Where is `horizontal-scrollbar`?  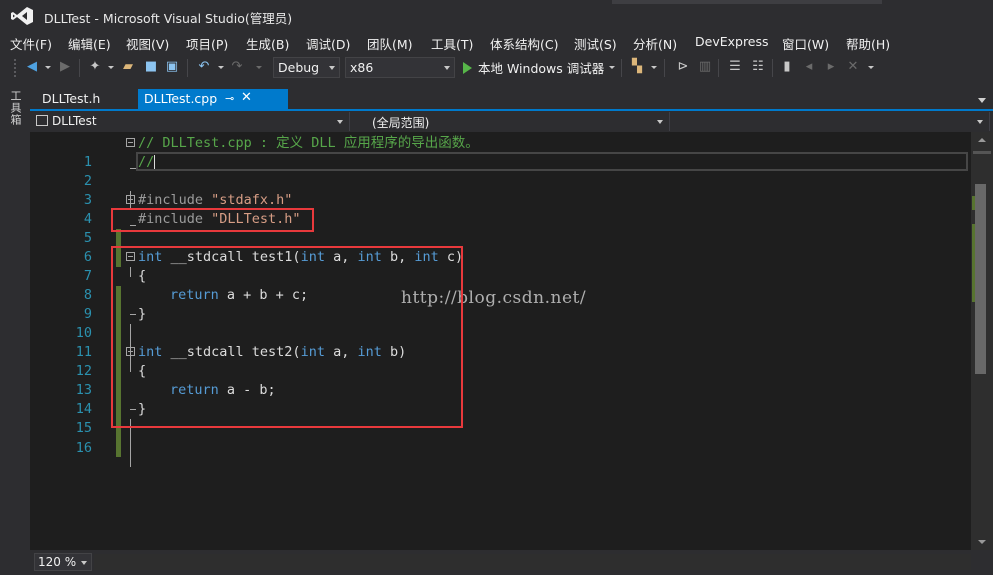 horizontal-scrollbar is located at coordinates (532, 562).